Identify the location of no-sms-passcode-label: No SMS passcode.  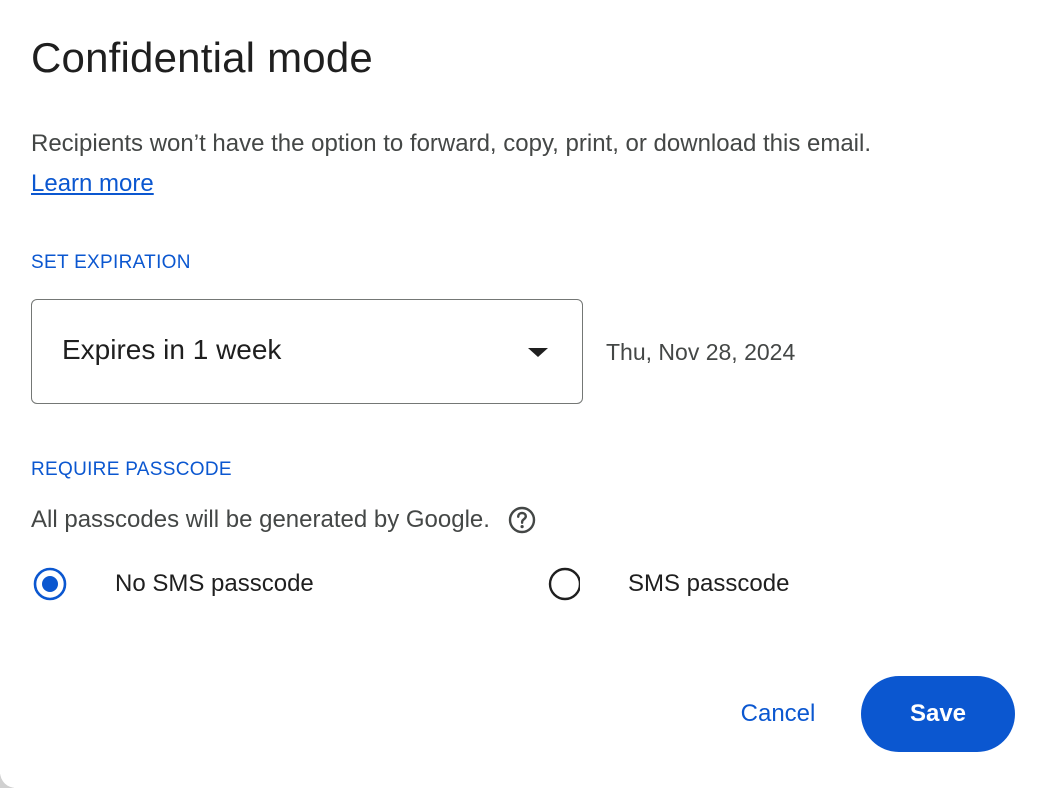
(214, 583).